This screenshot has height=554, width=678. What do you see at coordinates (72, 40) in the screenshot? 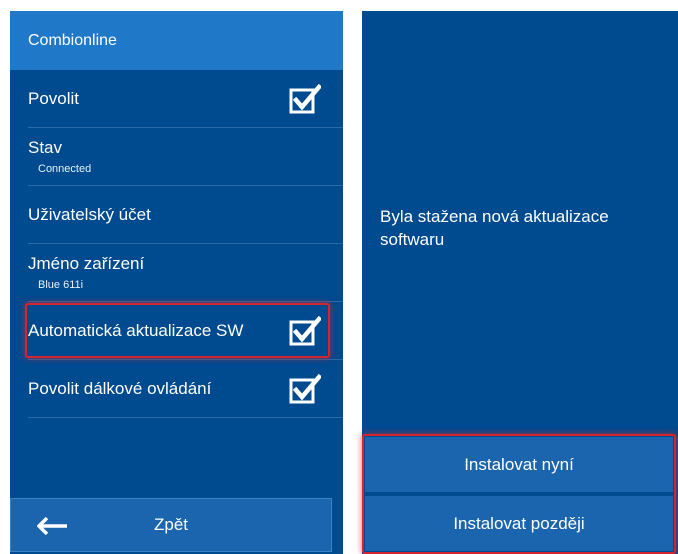
I see `app-title: Combionline` at bounding box center [72, 40].